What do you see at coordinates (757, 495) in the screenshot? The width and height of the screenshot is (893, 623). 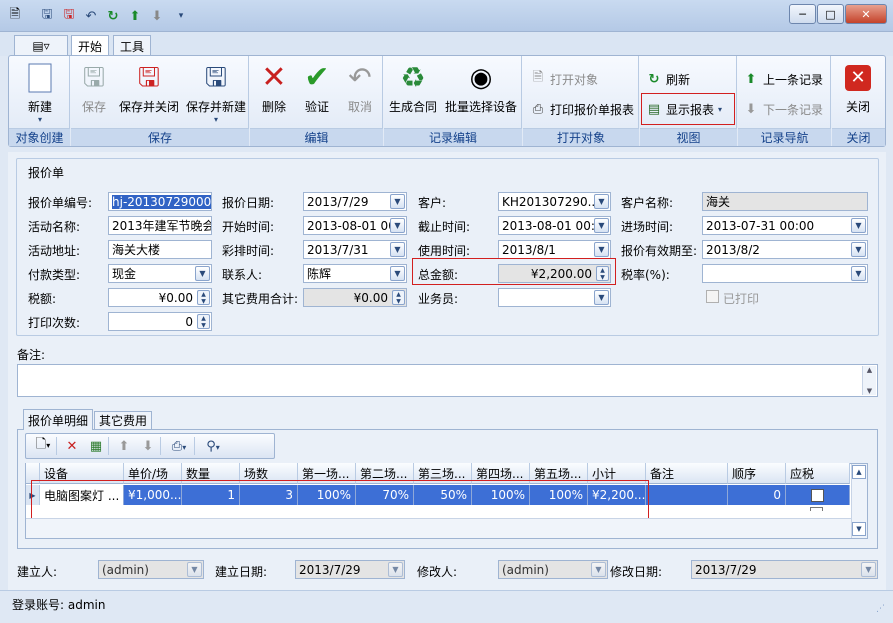 I see `cell-order: 0` at bounding box center [757, 495].